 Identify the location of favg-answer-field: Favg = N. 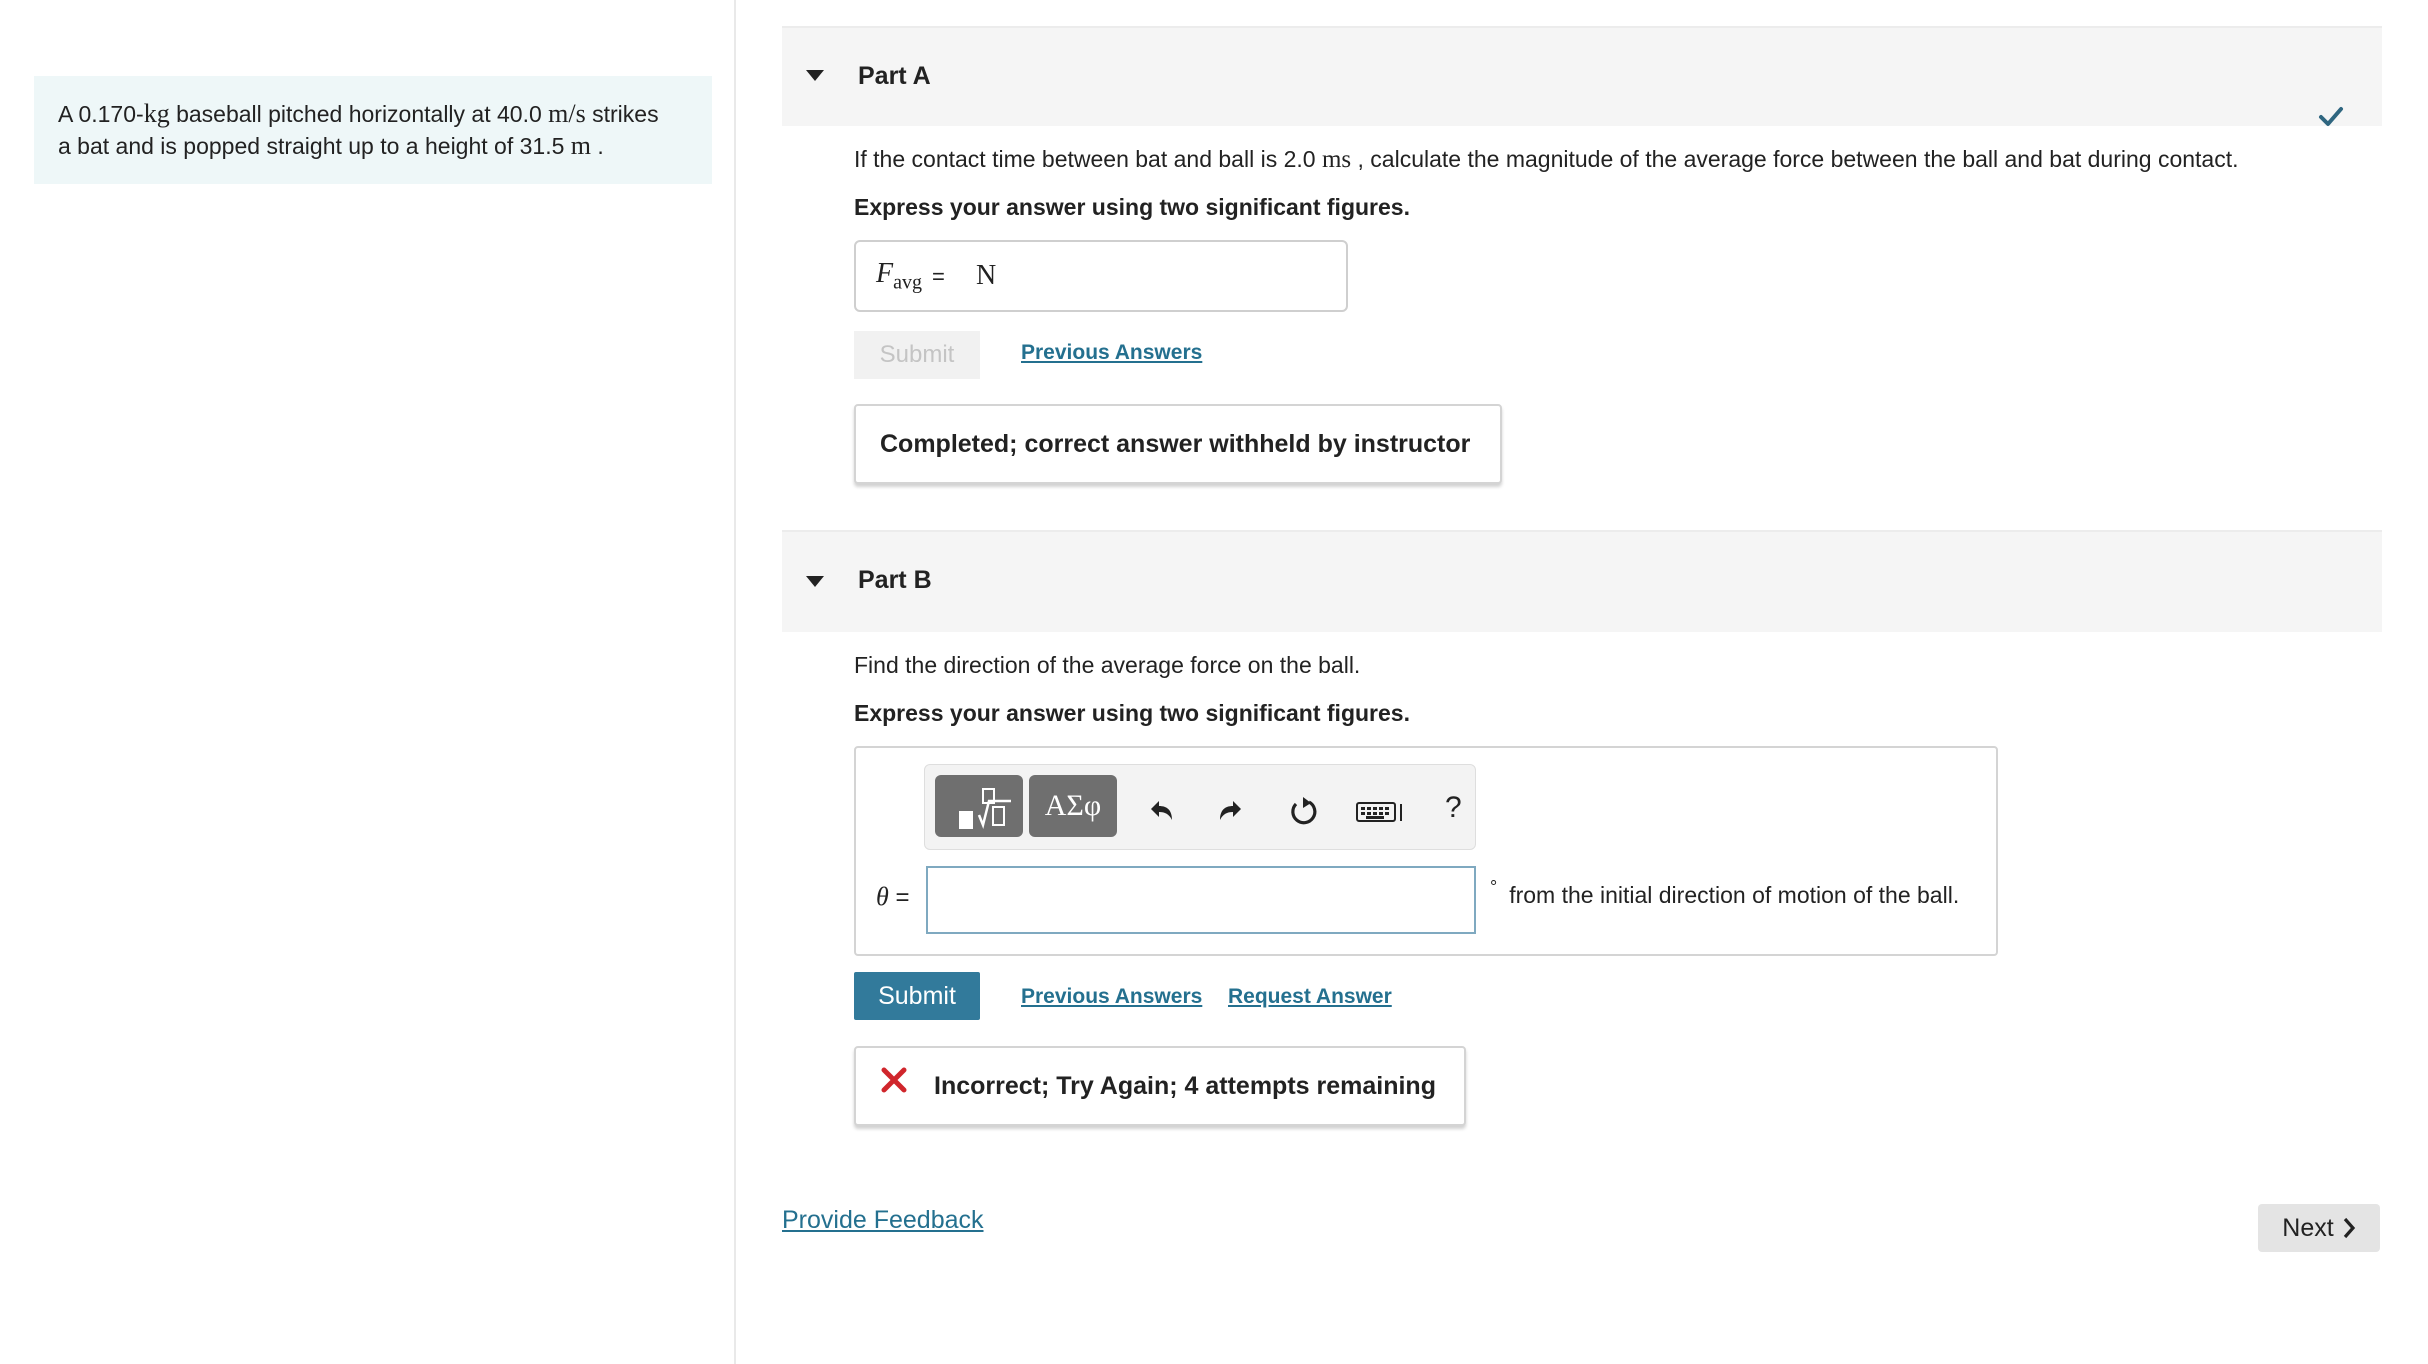
(1101, 276).